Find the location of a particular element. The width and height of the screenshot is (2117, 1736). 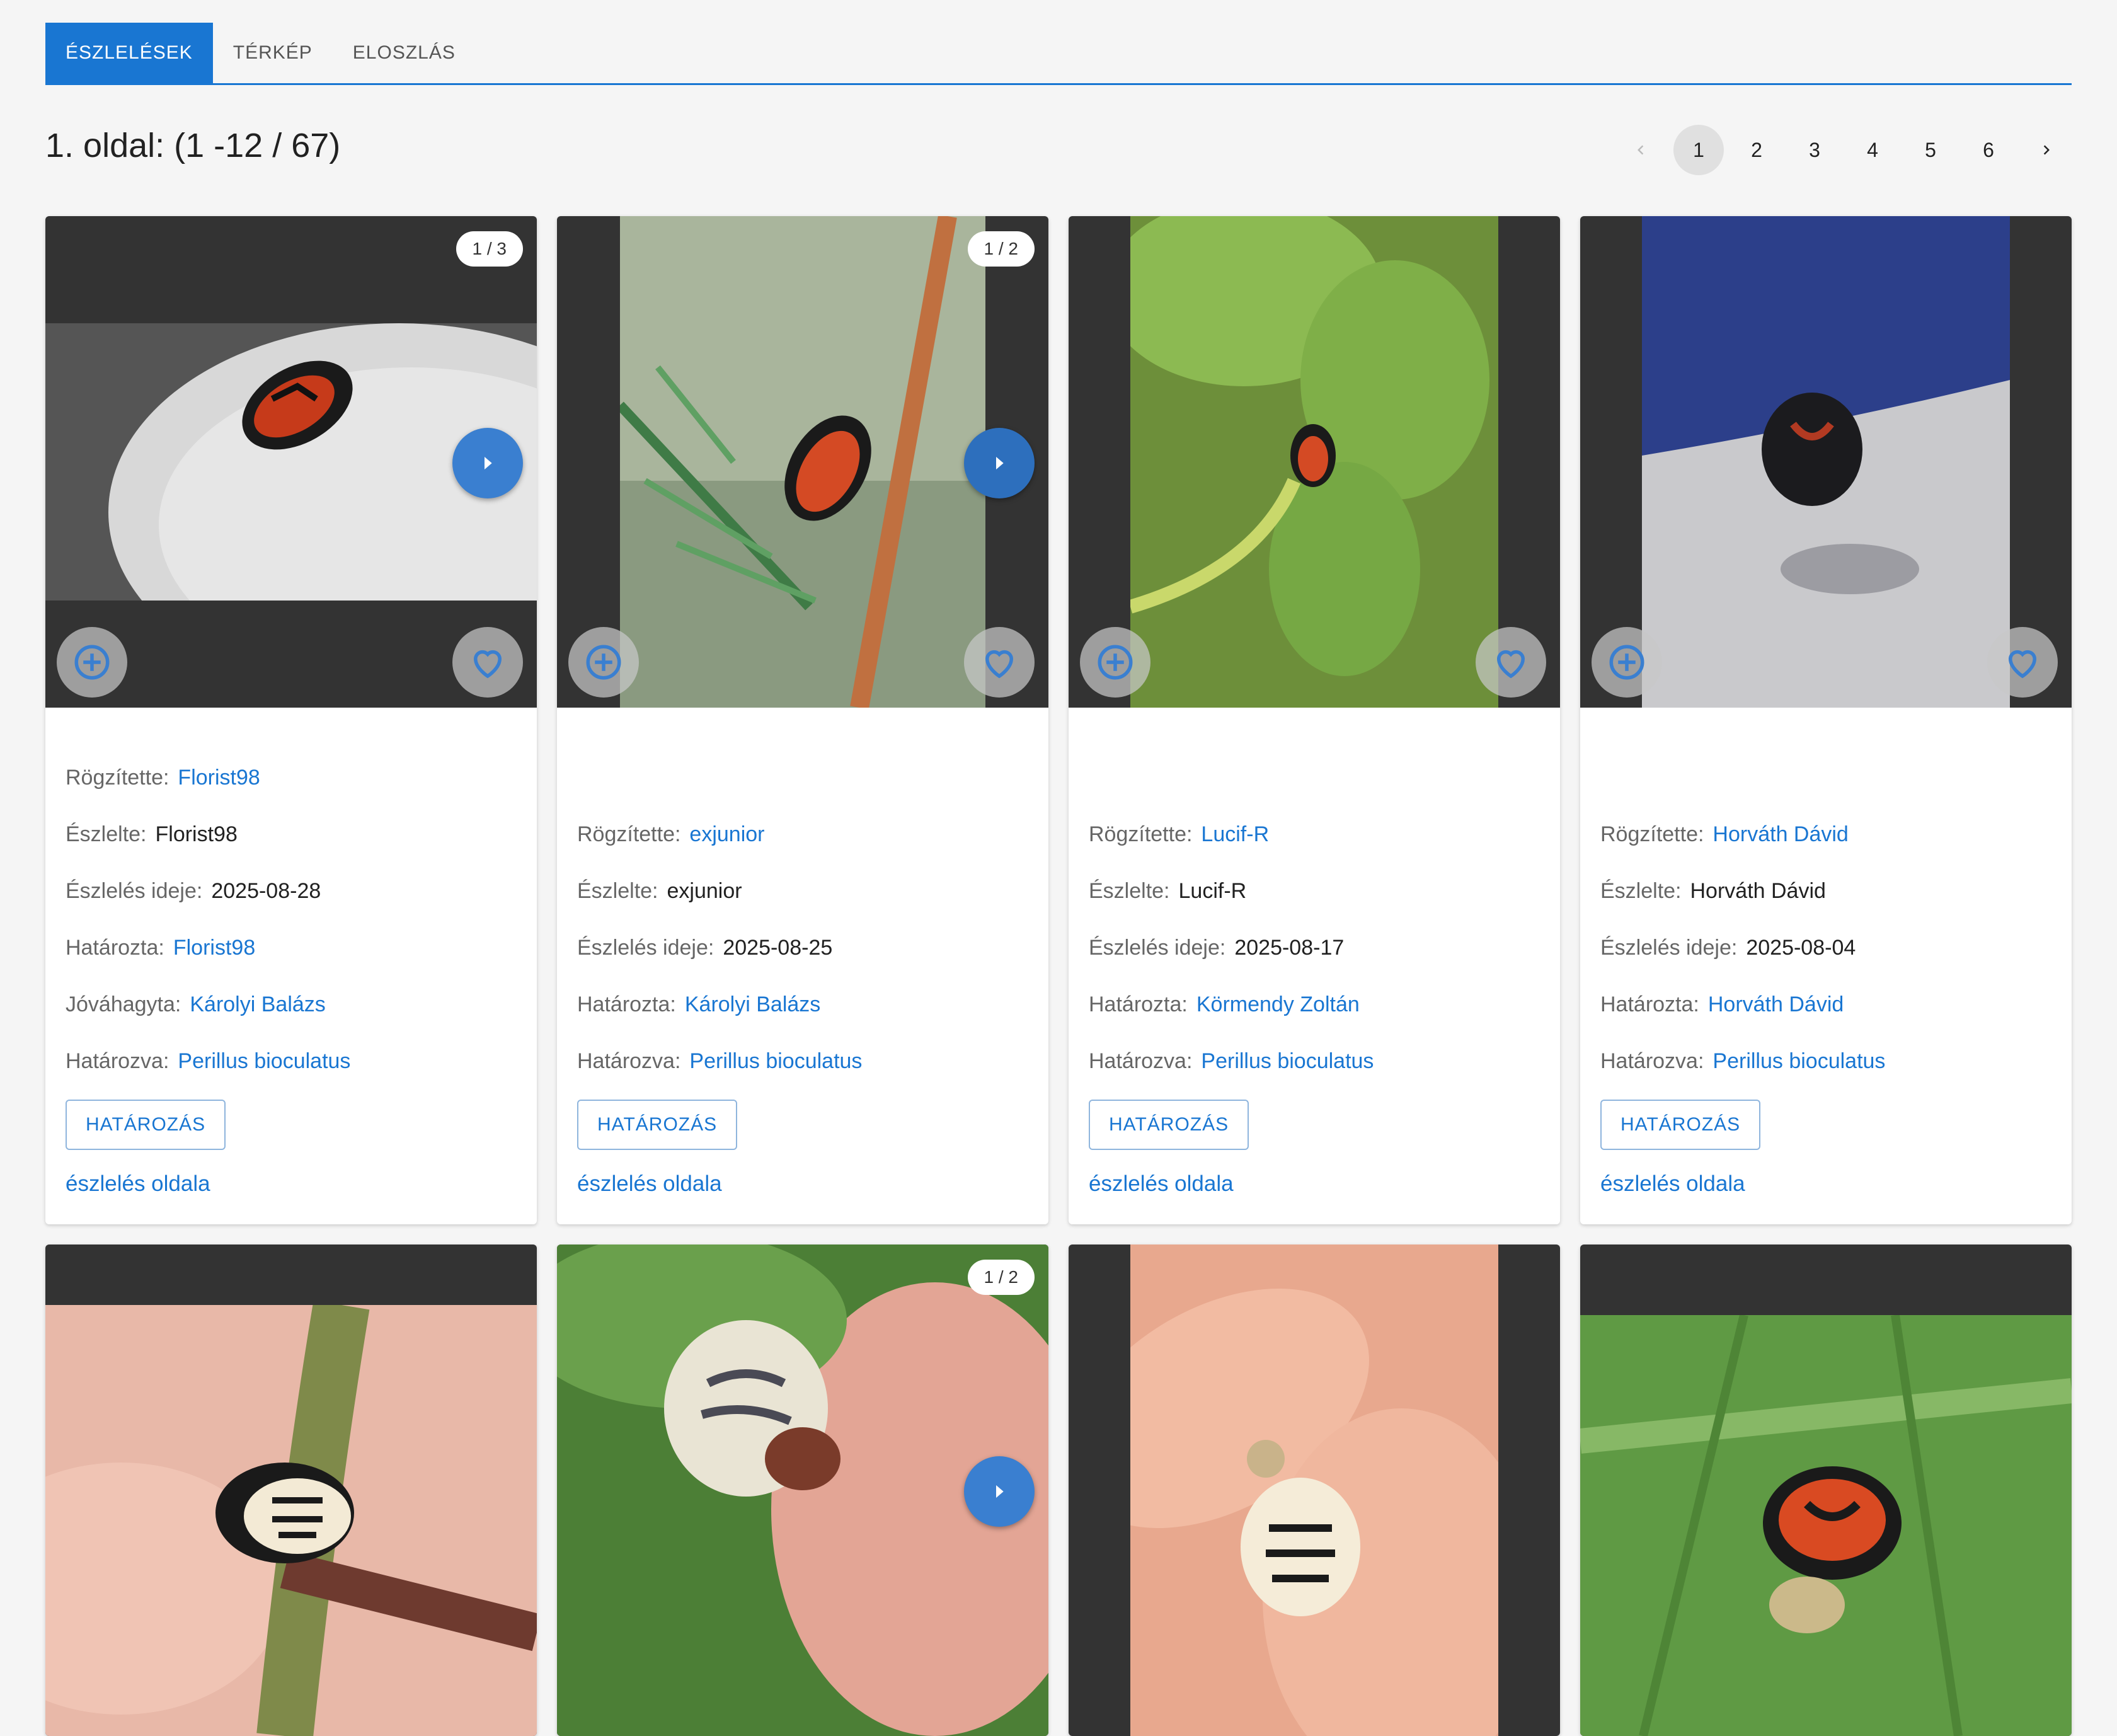

page-button: 4 is located at coordinates (1872, 150).